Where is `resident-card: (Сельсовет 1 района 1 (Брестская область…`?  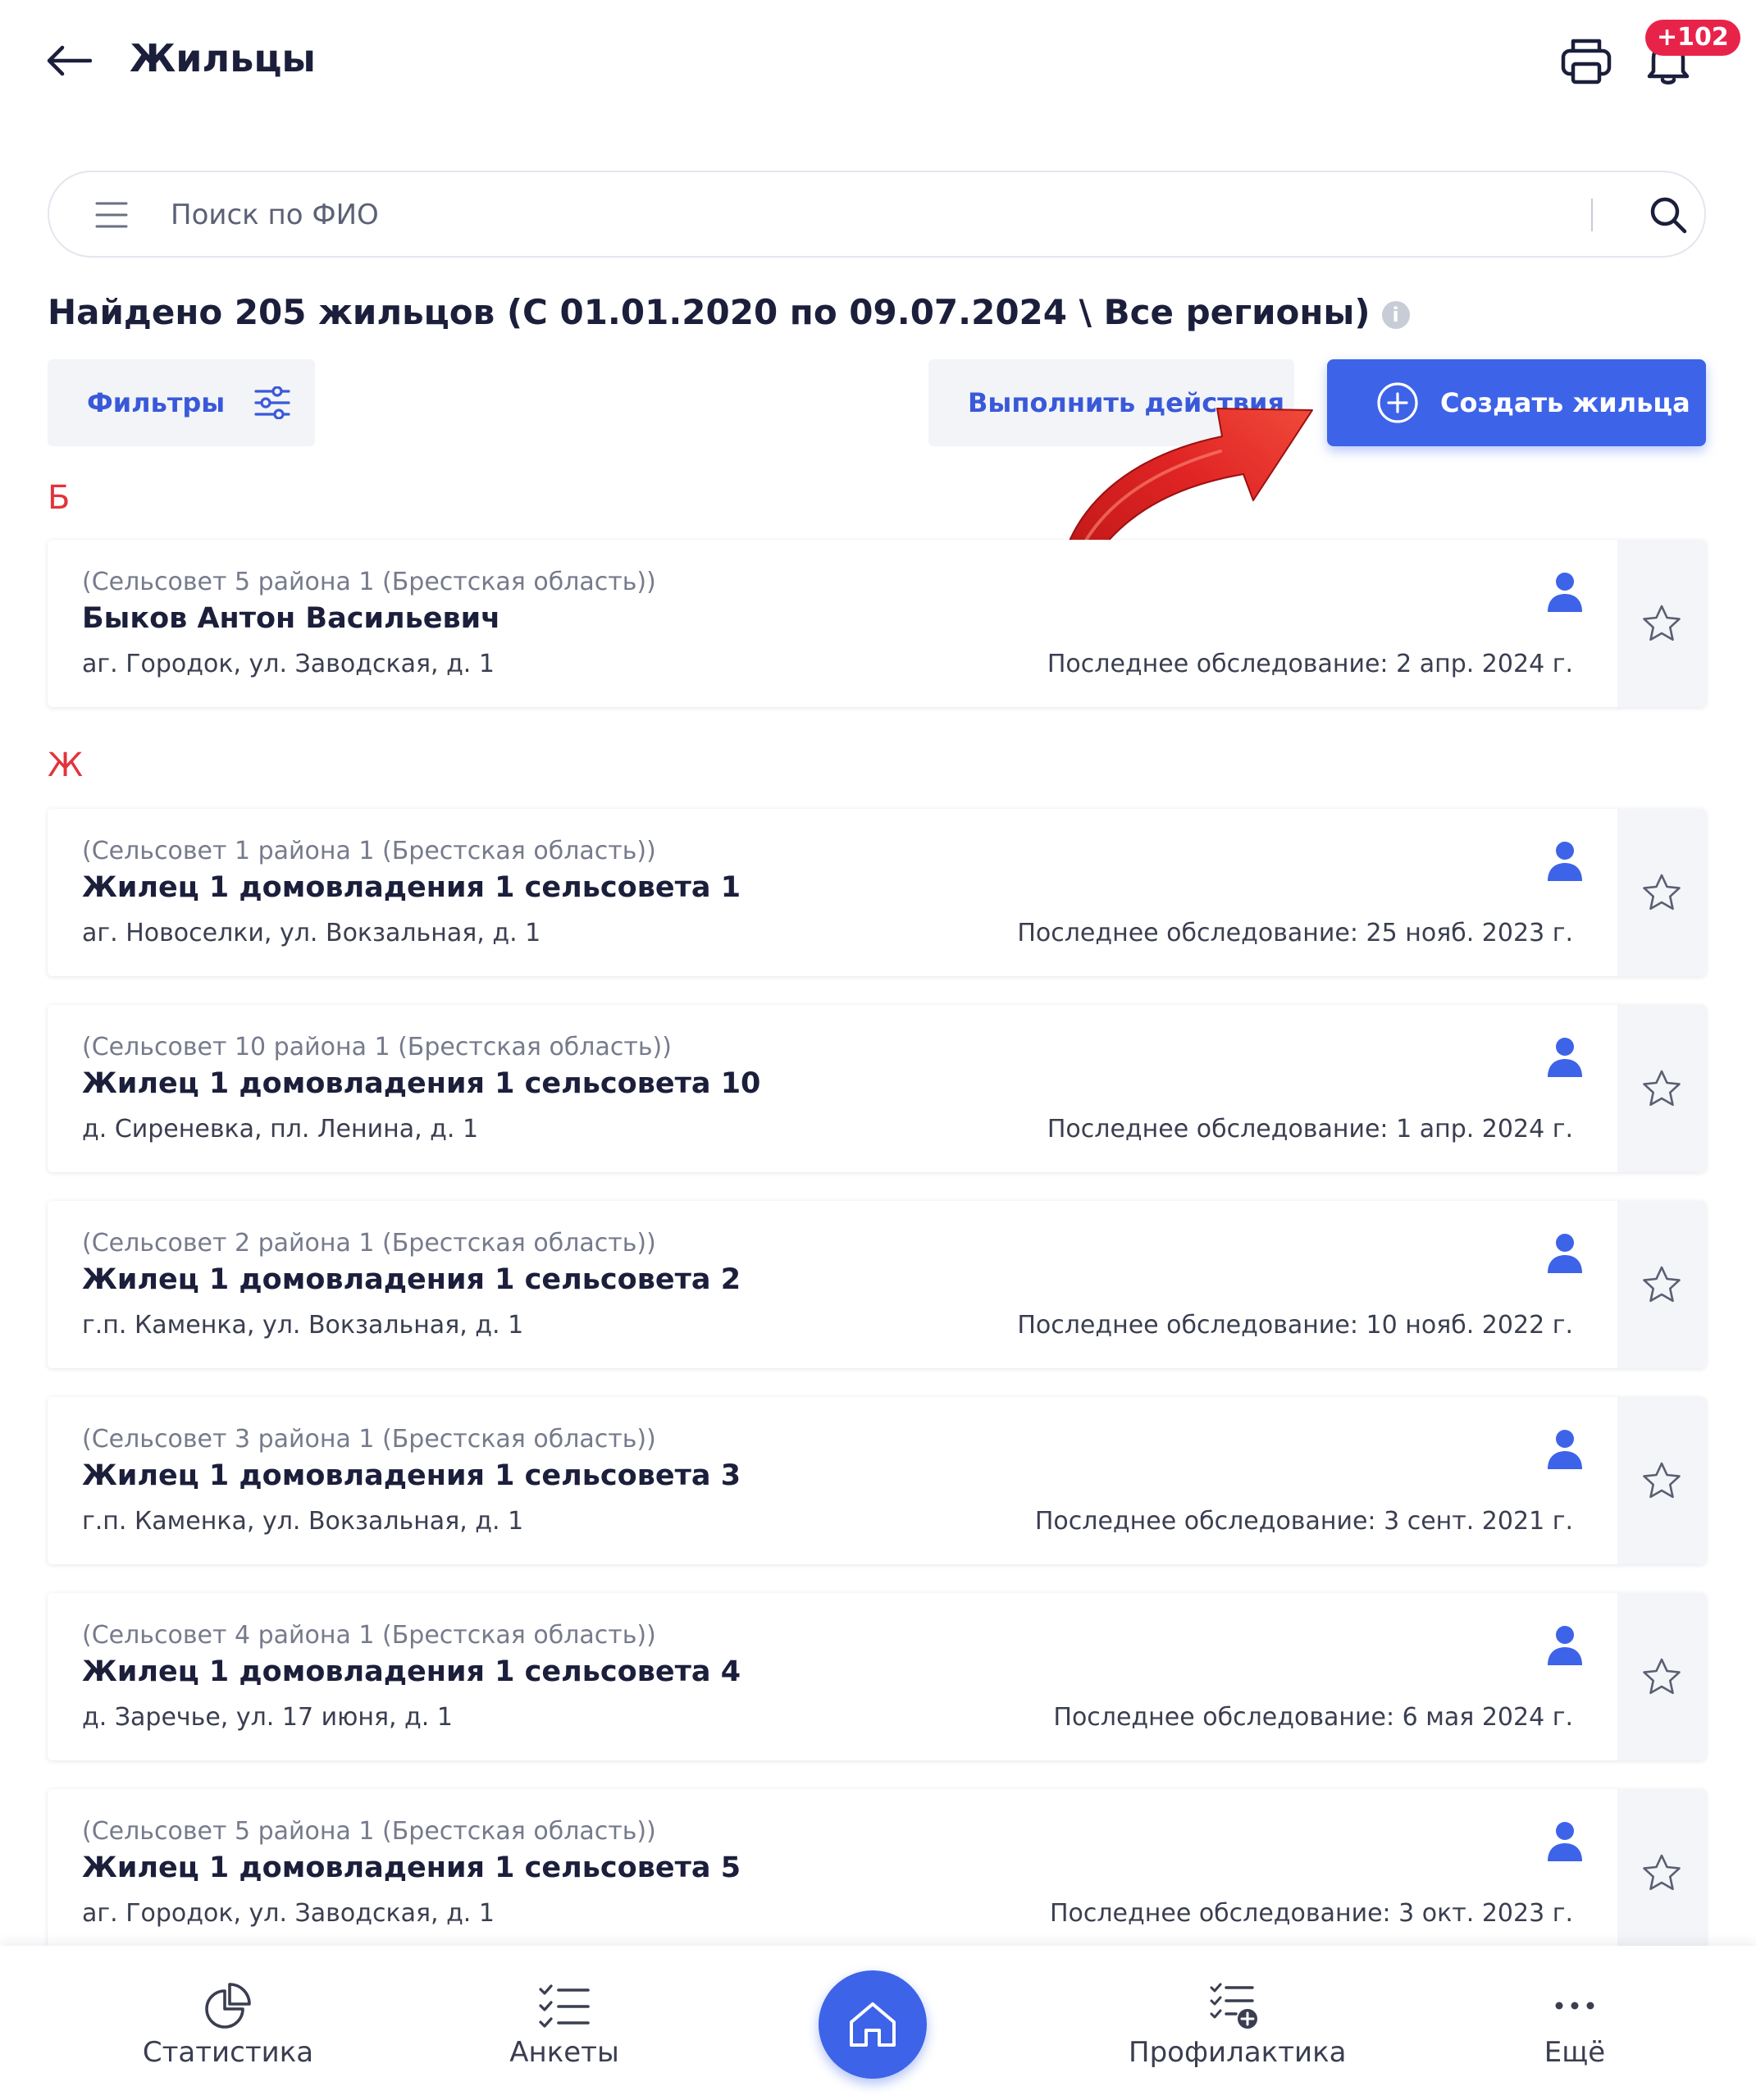 resident-card: (Сельсовет 1 района 1 (Брестская область… is located at coordinates (877, 892).